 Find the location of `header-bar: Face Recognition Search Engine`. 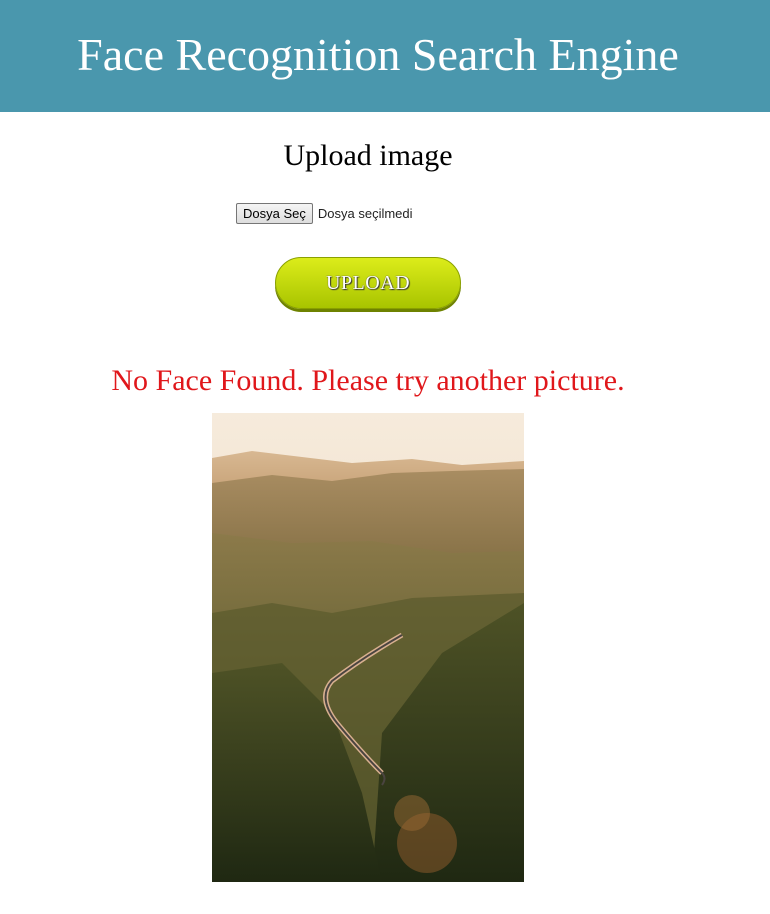

header-bar: Face Recognition Search Engine is located at coordinates (385, 56).